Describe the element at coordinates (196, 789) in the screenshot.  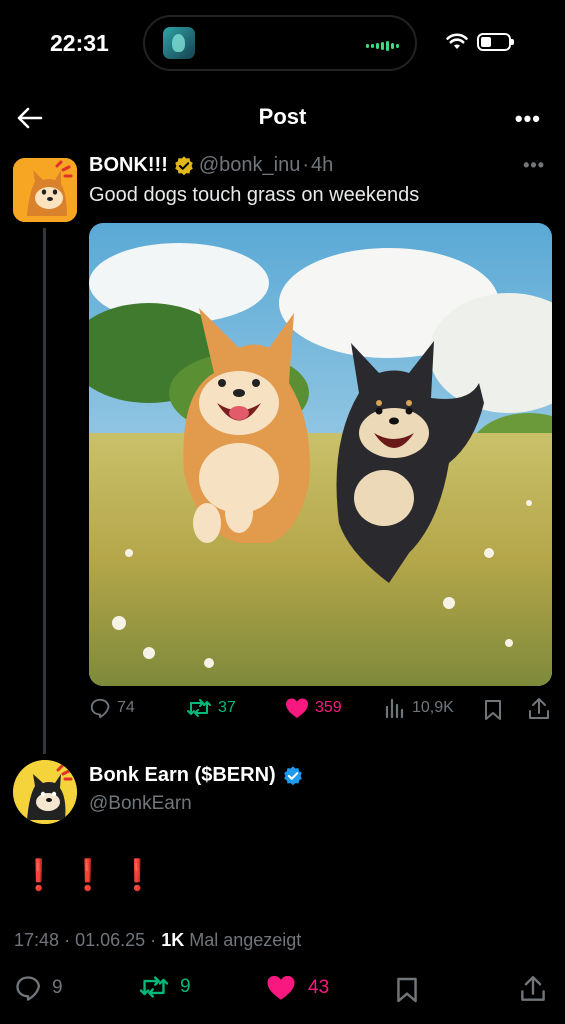
I see `reply-header: Bonk Earn ($BERN) @BonkEarn` at that location.